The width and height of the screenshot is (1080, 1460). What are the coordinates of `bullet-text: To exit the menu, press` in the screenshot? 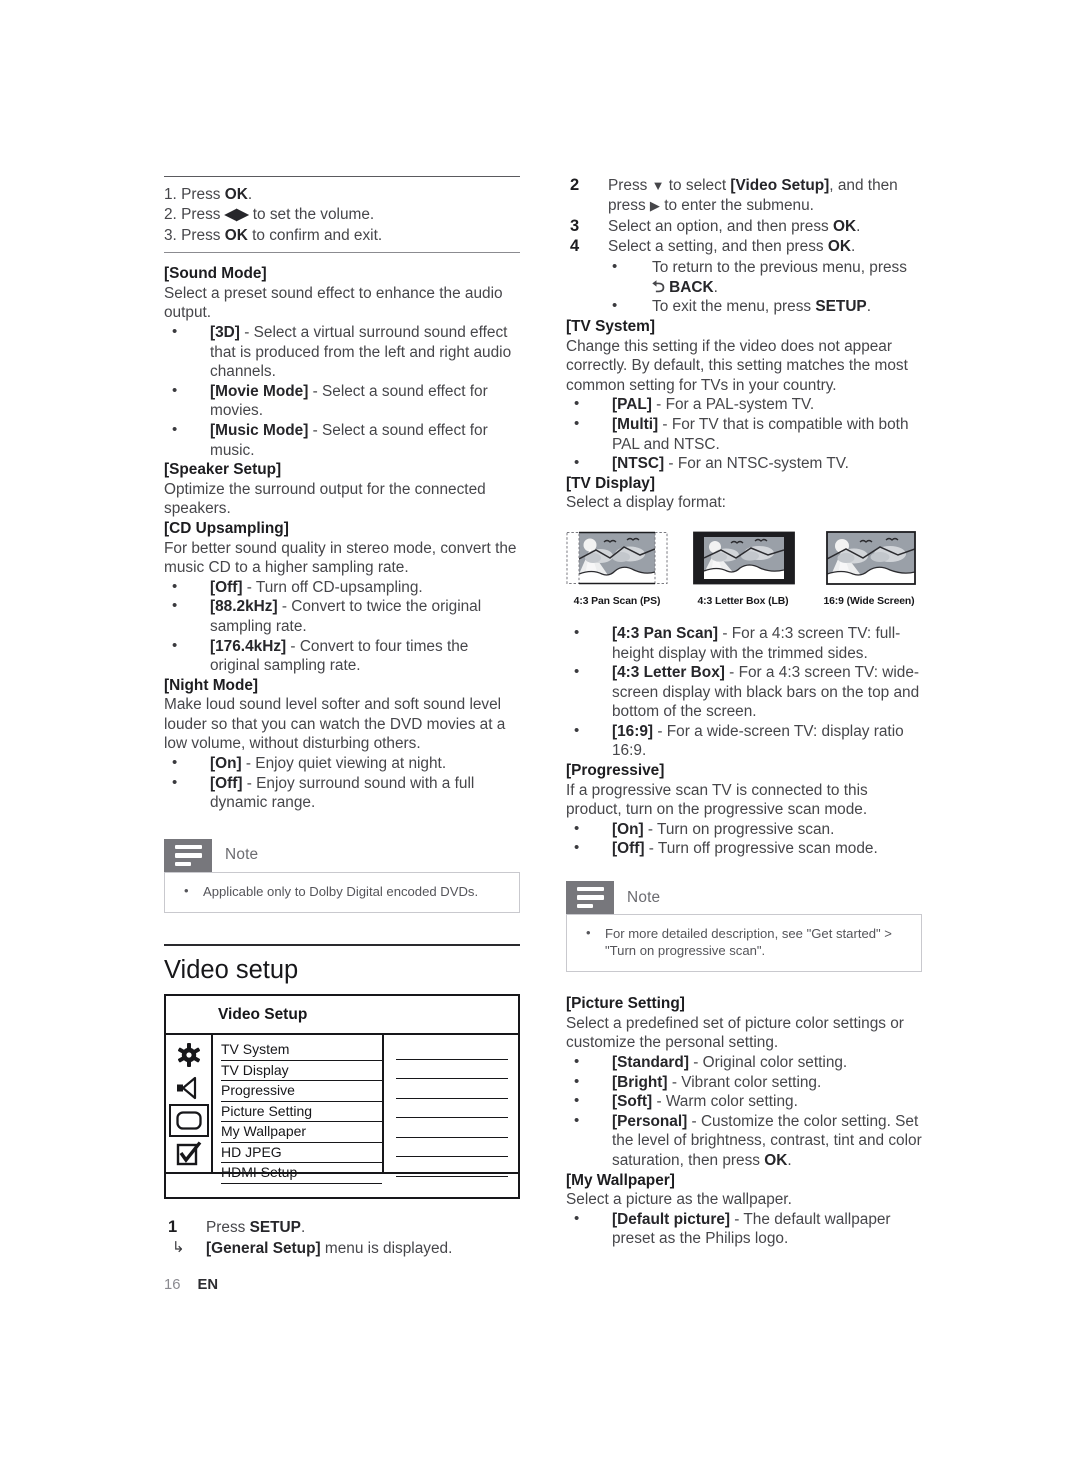 It's located at (734, 307).